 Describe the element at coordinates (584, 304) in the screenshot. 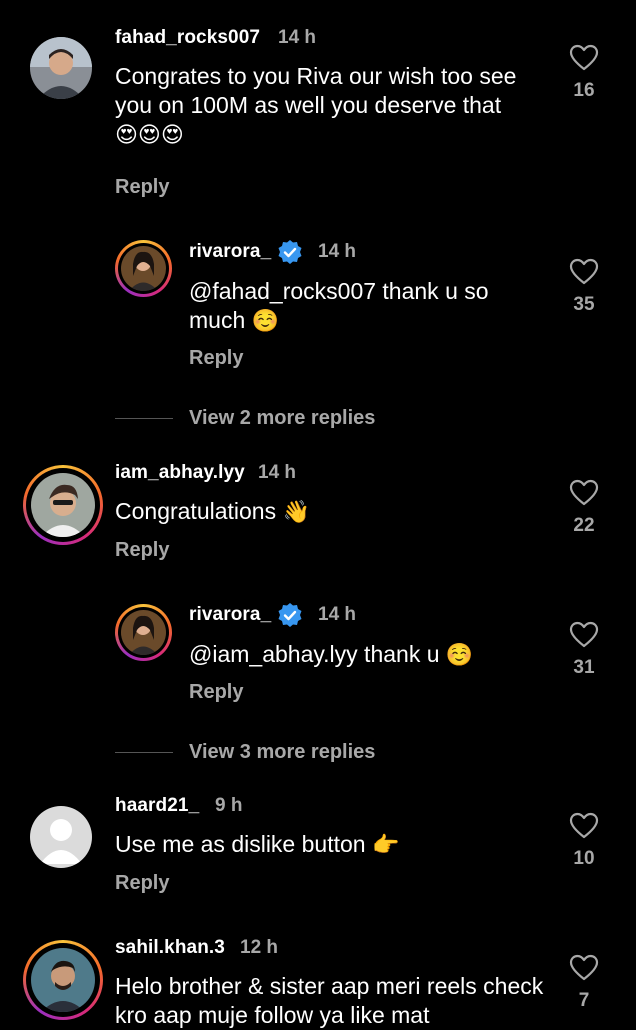

I see `like-count: 35` at that location.